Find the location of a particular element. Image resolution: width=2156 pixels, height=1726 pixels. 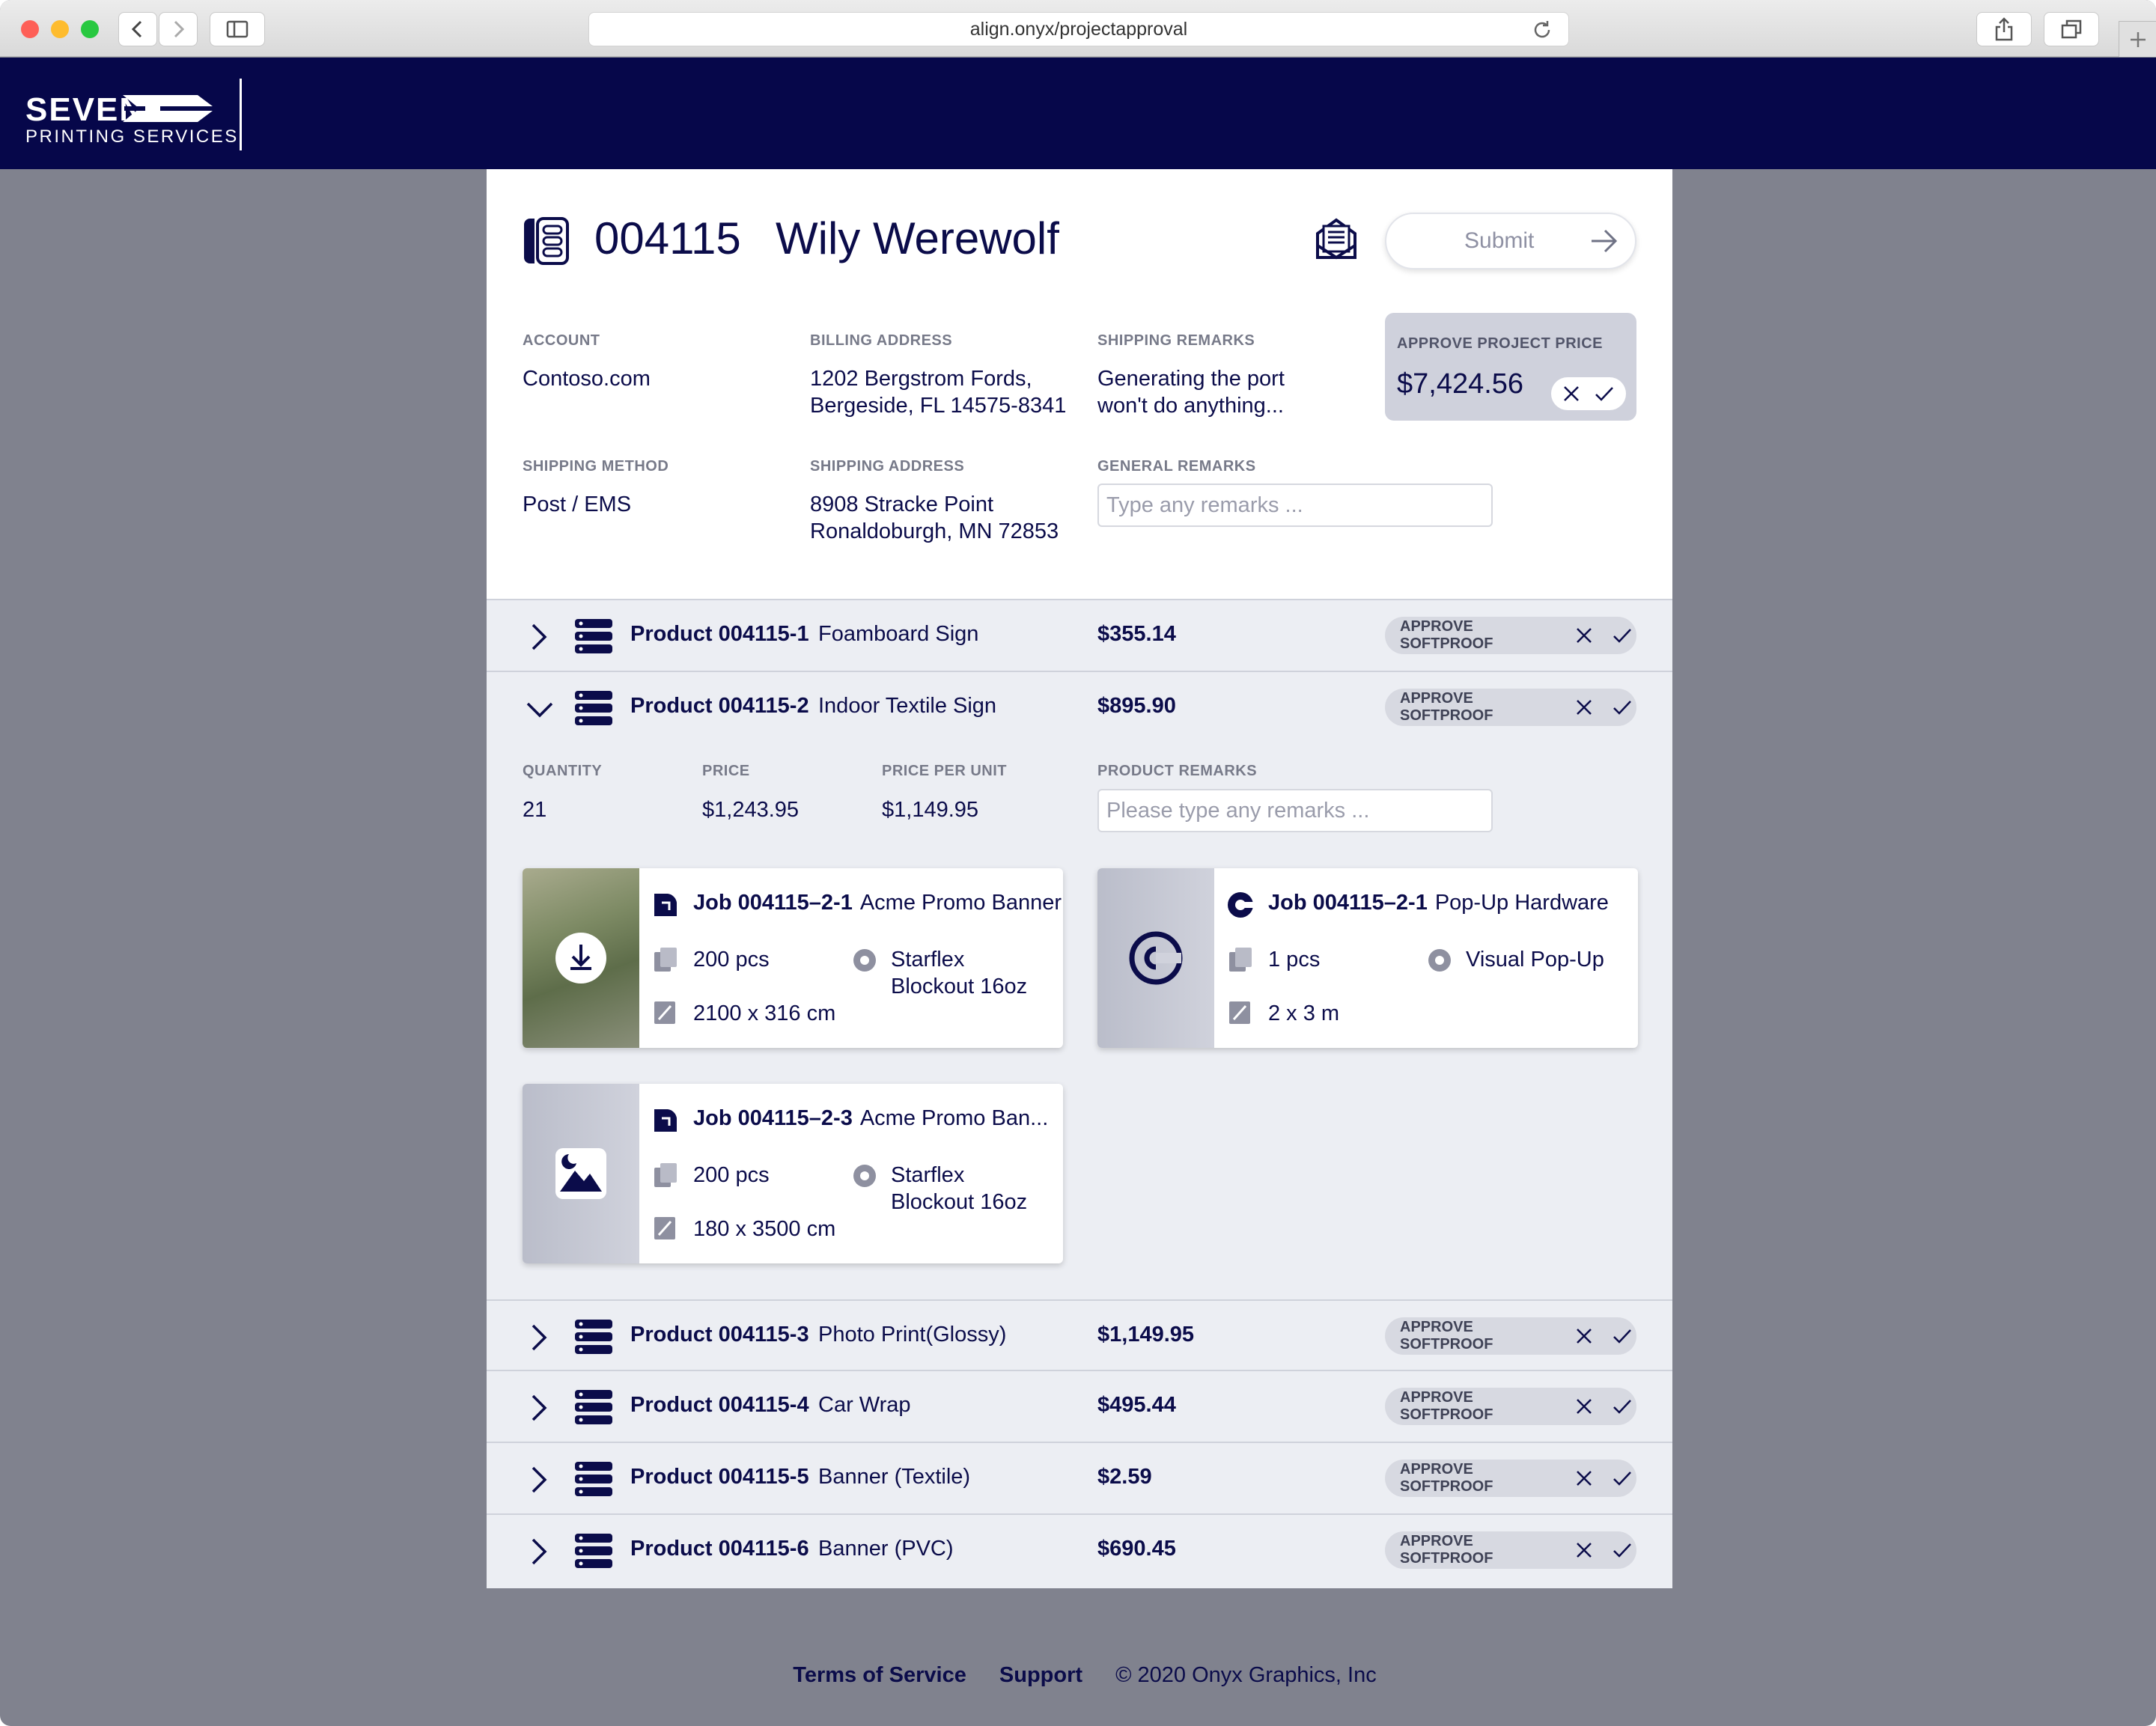

product-price: $1,149.95 is located at coordinates (1146, 1335).